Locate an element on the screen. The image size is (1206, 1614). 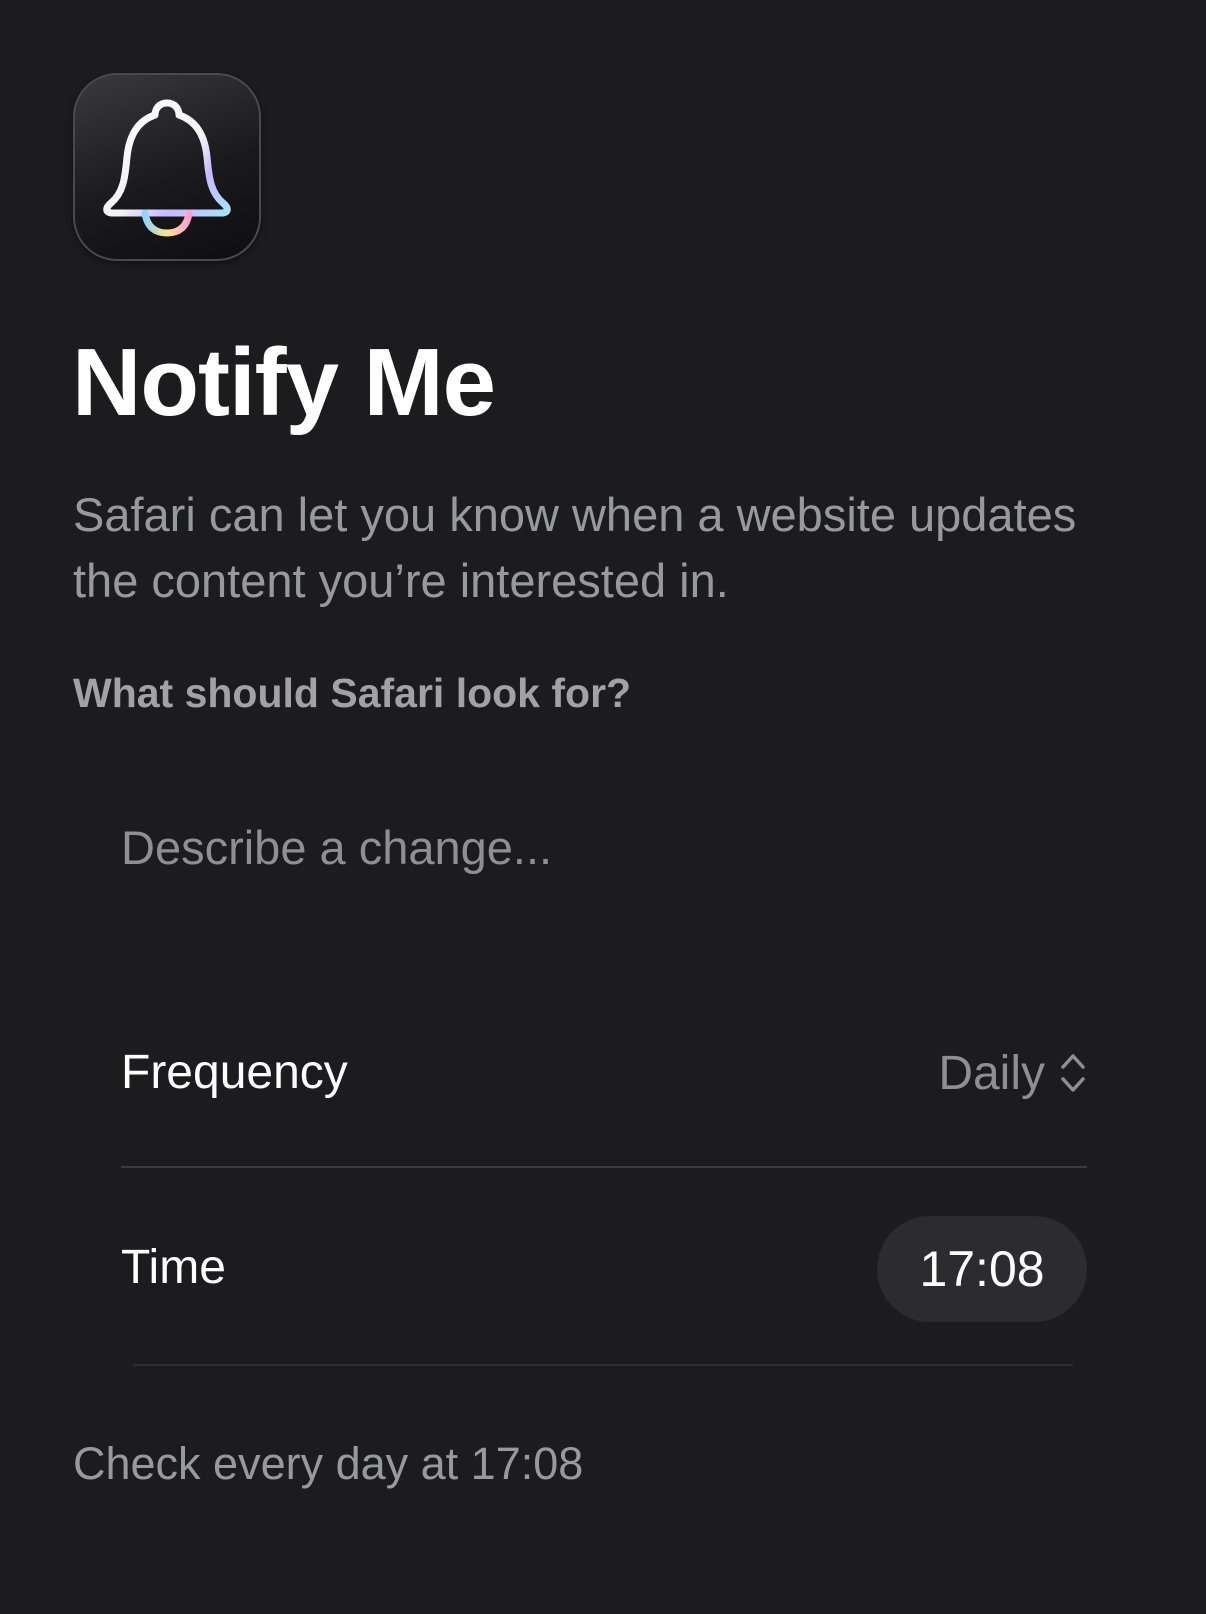
describe-change-input is located at coordinates (601, 847).